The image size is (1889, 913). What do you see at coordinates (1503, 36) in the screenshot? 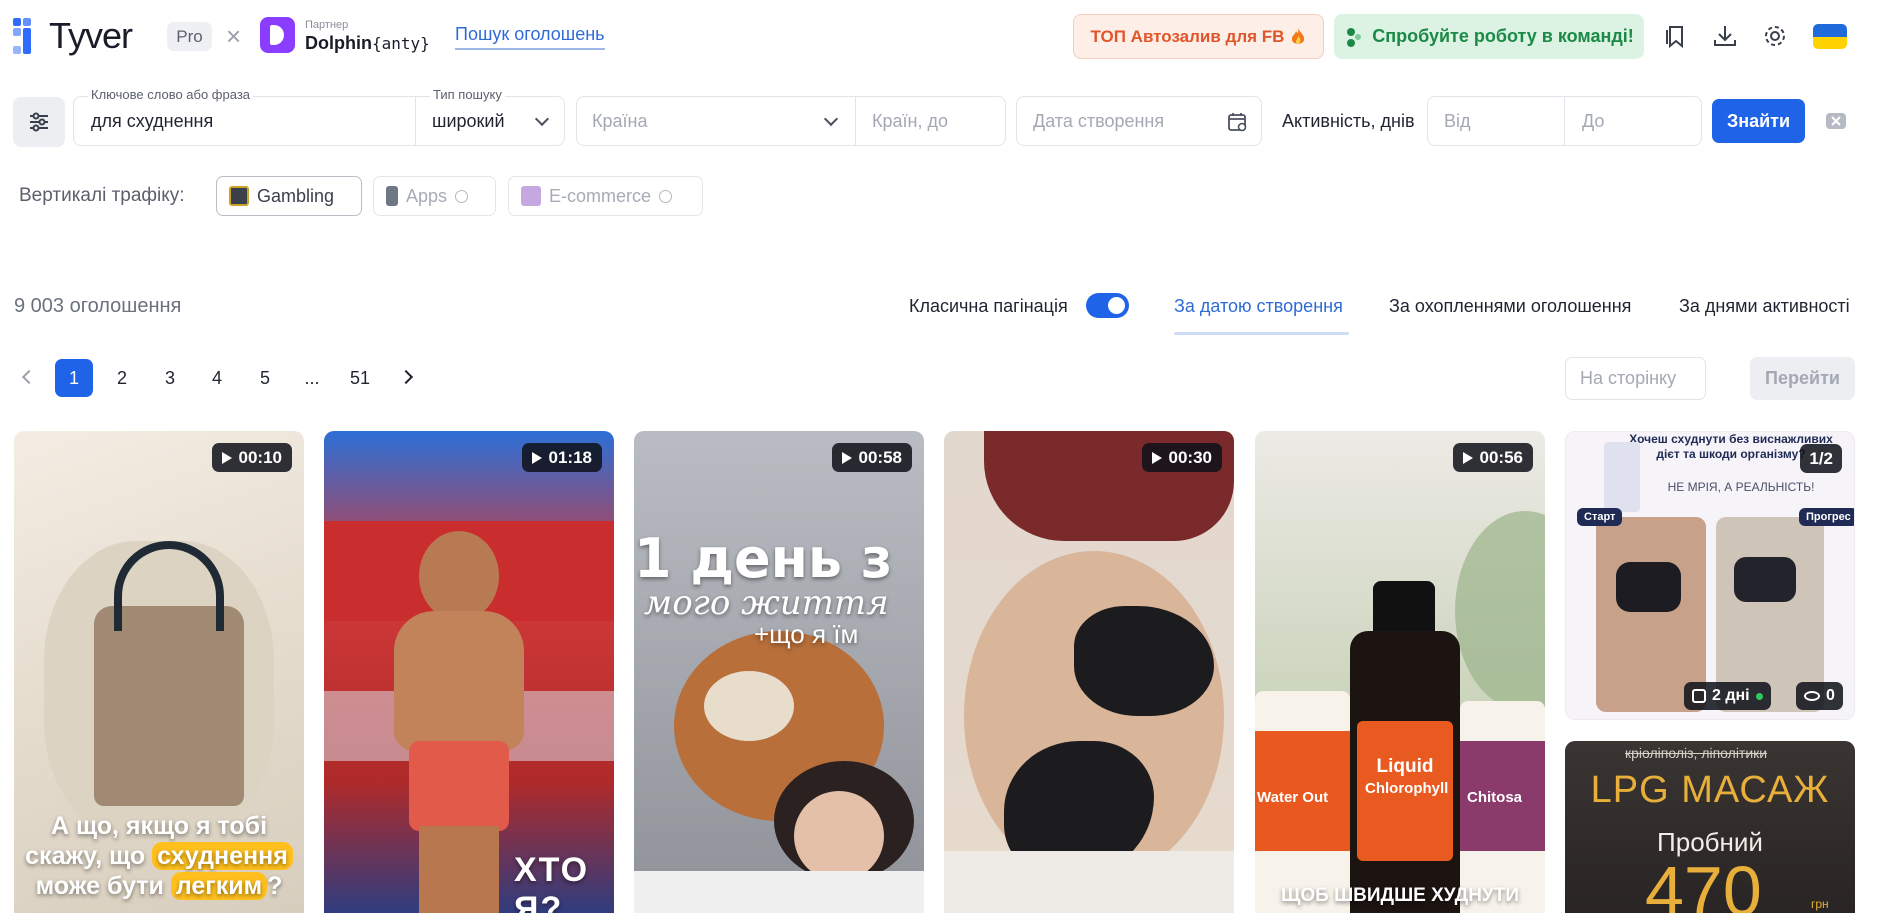
I see `team-button-label: Спробуйте роботу в команді!` at bounding box center [1503, 36].